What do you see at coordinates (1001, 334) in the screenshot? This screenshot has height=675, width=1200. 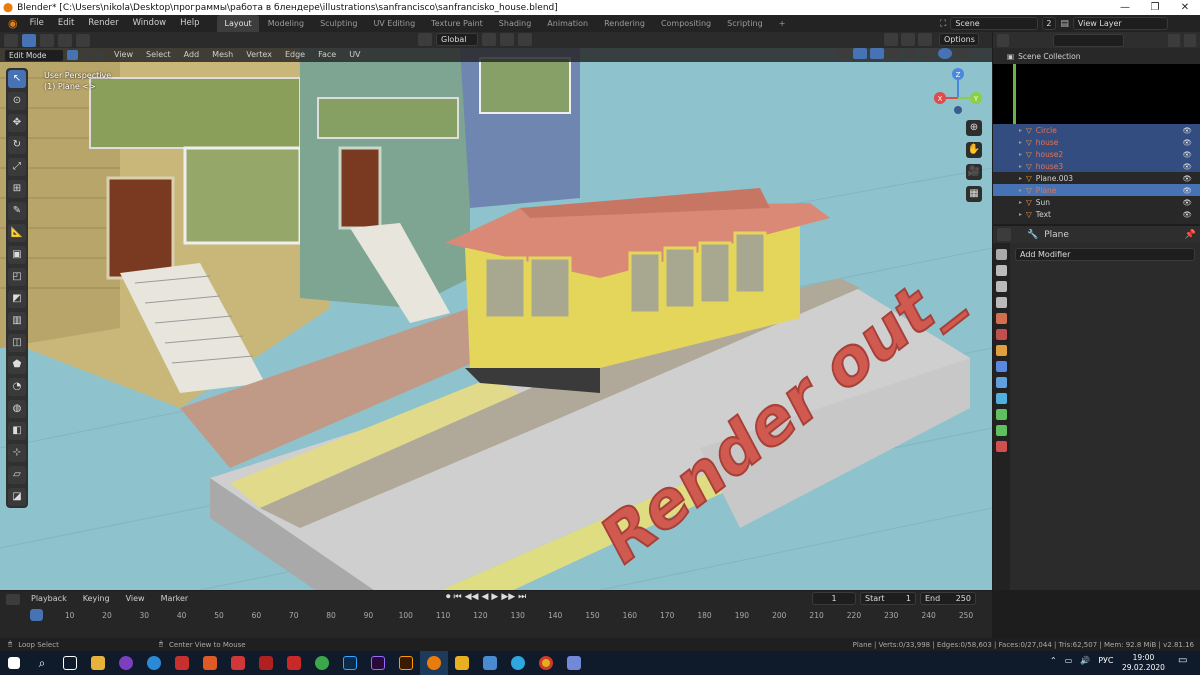 I see `world-tab-icon` at bounding box center [1001, 334].